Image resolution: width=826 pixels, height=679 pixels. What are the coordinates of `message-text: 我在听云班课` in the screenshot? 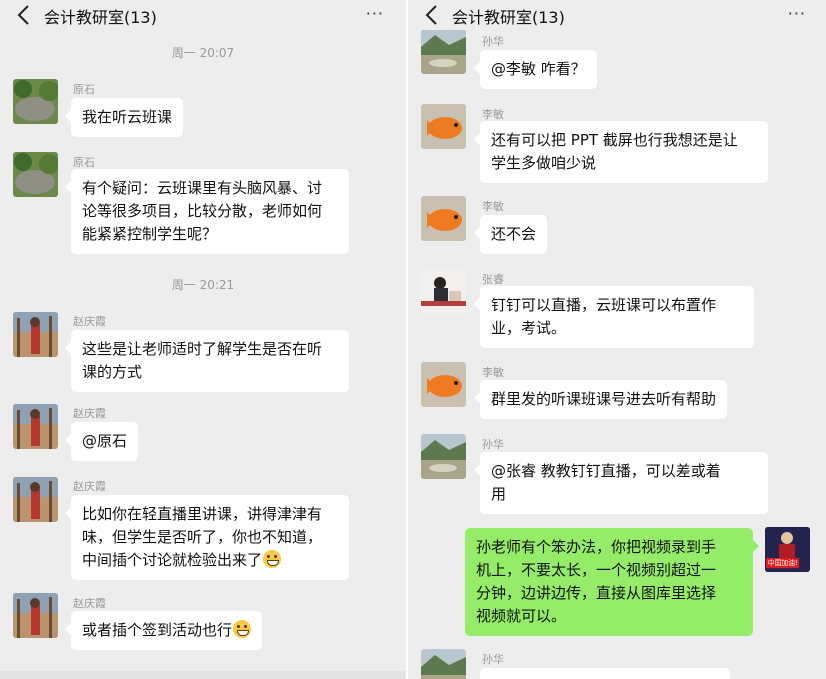 It's located at (127, 117).